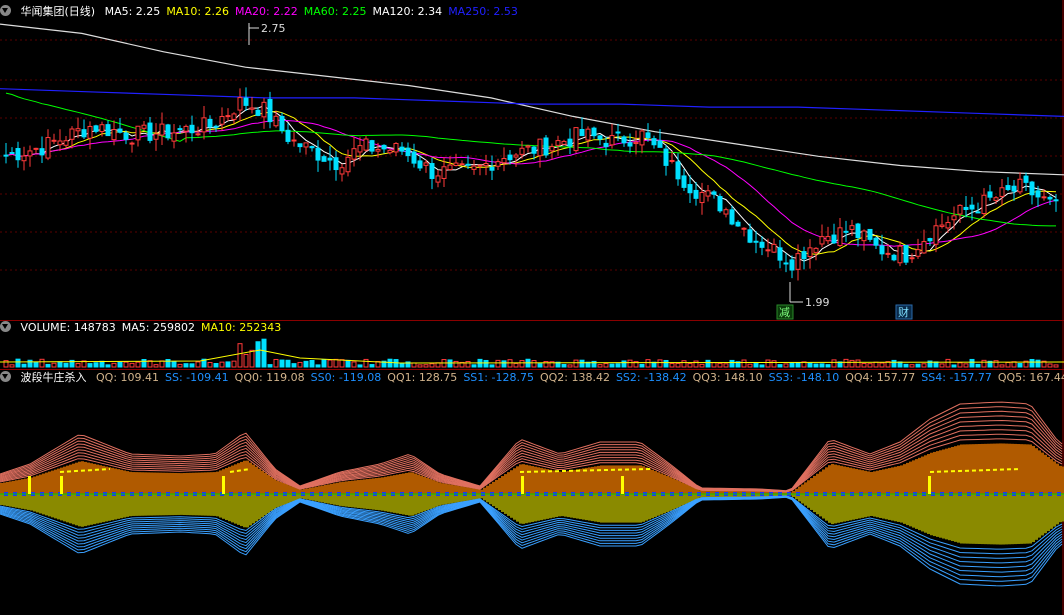  Describe the element at coordinates (269, 377) in the screenshot. I see `indicator-label-2: QQ0: 119.08` at that location.